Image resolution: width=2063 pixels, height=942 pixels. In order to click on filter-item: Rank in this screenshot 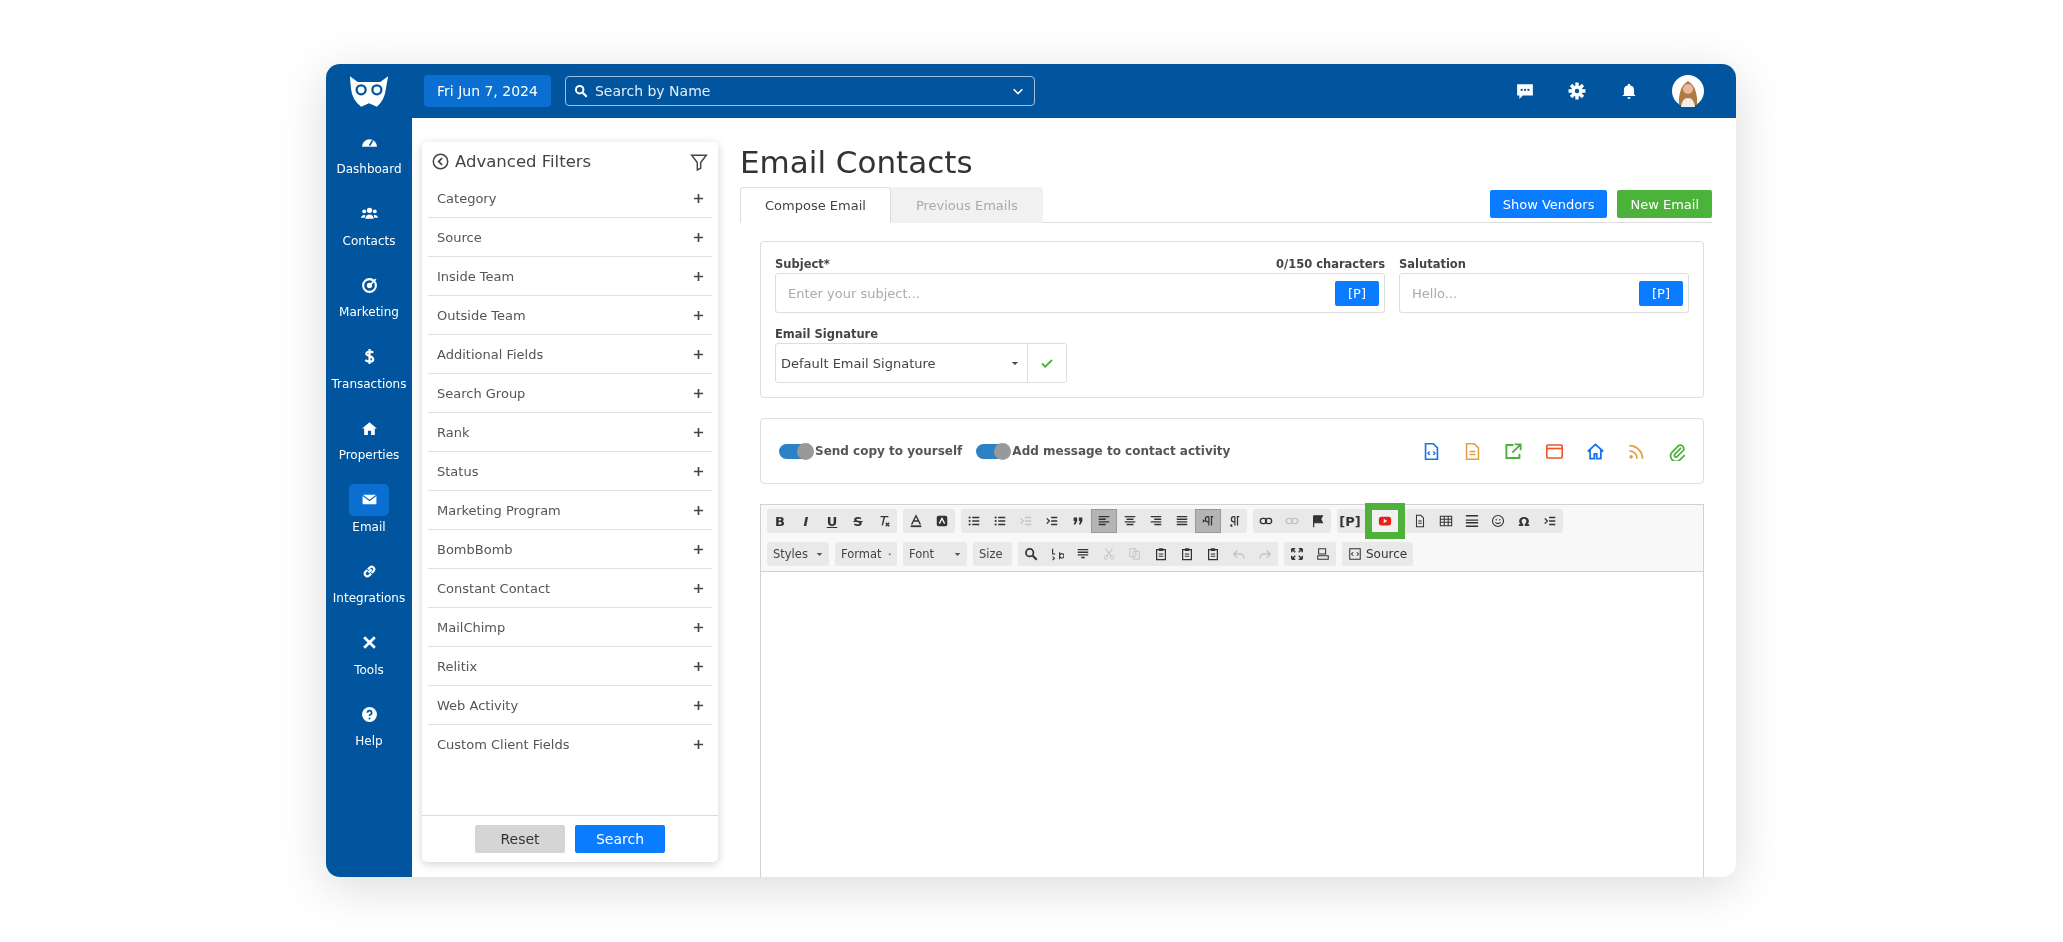, I will do `click(570, 432)`.